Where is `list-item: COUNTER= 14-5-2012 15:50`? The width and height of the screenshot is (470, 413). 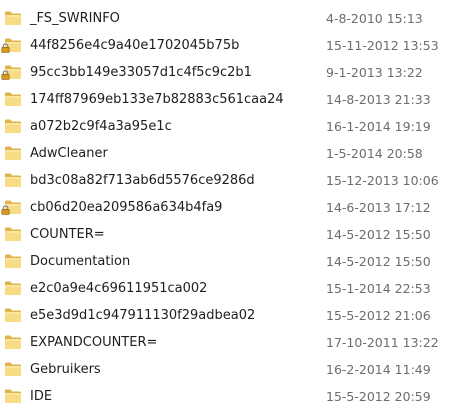 list-item: COUNTER= 14-5-2012 15:50 is located at coordinates (235, 234).